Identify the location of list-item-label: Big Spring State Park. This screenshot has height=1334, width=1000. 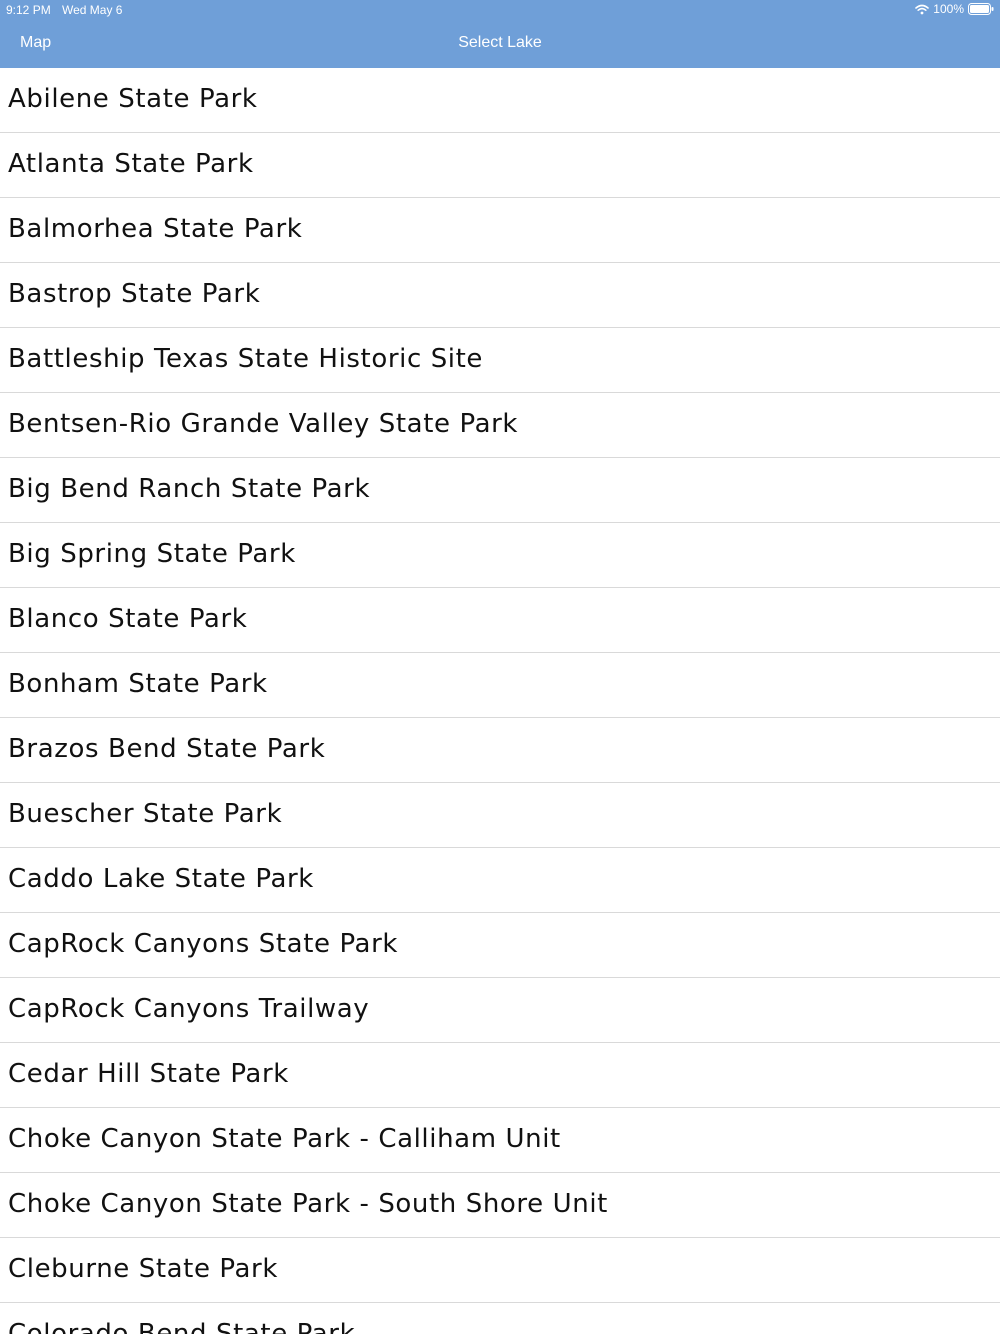
(152, 554).